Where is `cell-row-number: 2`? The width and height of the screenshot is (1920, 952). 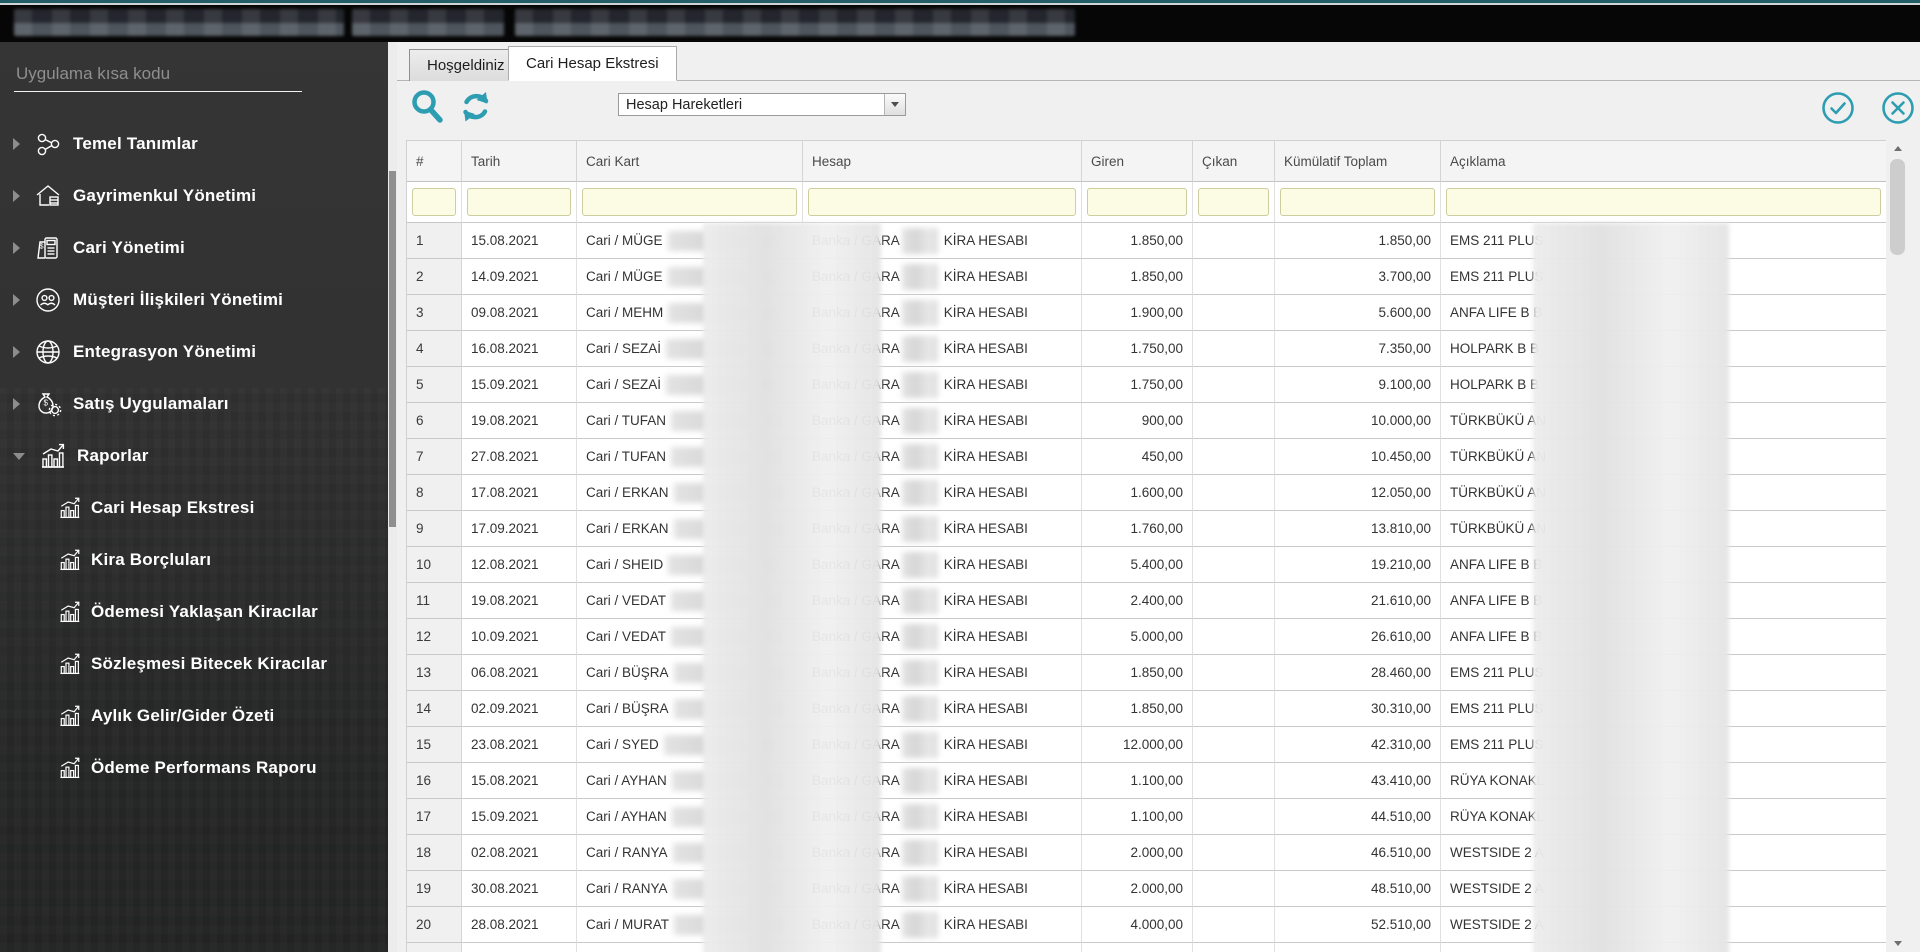 cell-row-number: 2 is located at coordinates (434, 277).